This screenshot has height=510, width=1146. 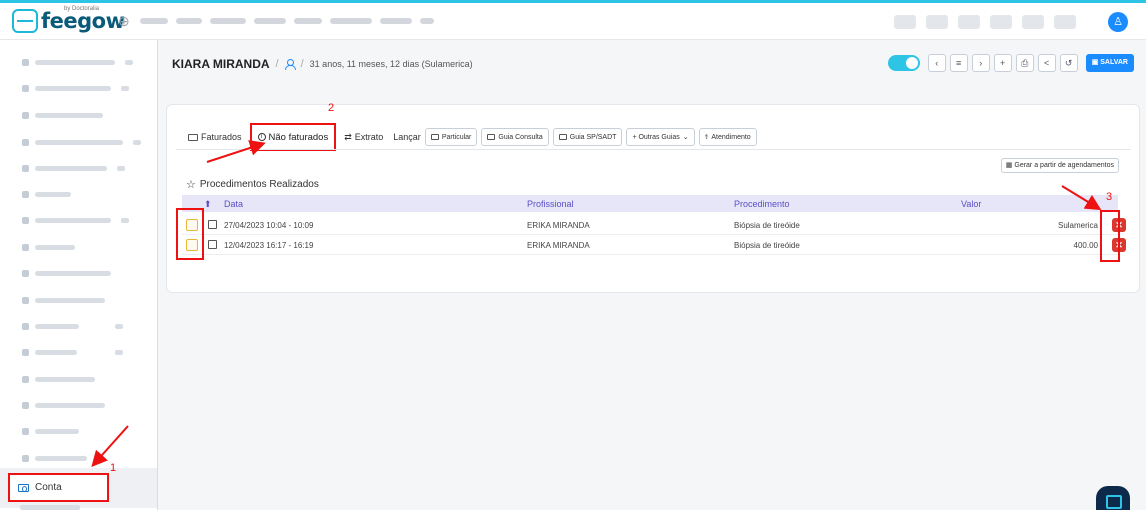 What do you see at coordinates (1085, 245) in the screenshot?
I see `row-valor: 400.00` at bounding box center [1085, 245].